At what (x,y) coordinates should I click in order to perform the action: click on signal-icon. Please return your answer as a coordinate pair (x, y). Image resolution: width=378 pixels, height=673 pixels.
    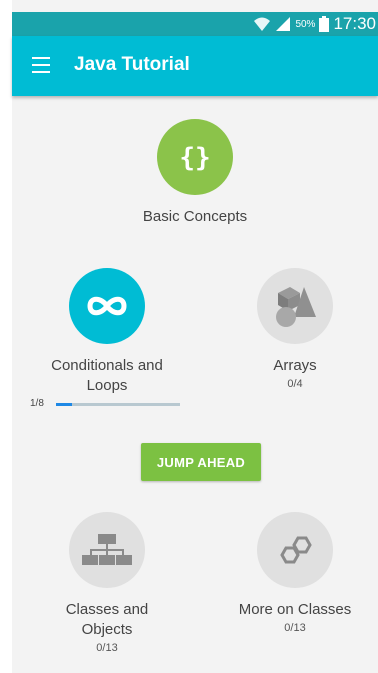
    Looking at the image, I should click on (283, 24).